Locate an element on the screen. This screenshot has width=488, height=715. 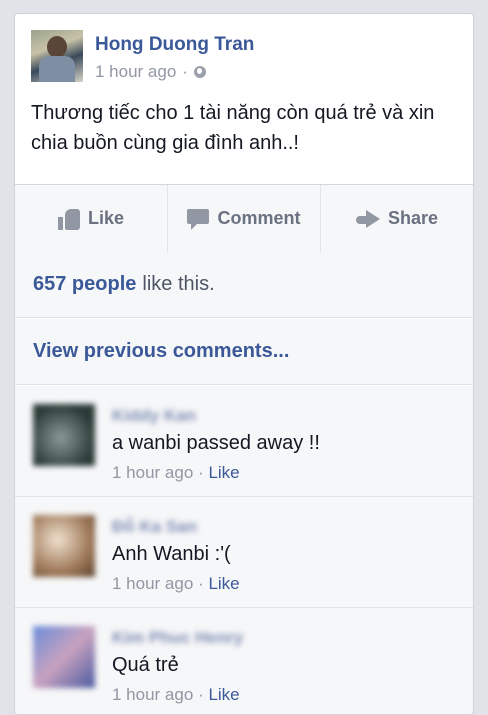
comment-text: Anh Wanbi :'( is located at coordinates (171, 554).